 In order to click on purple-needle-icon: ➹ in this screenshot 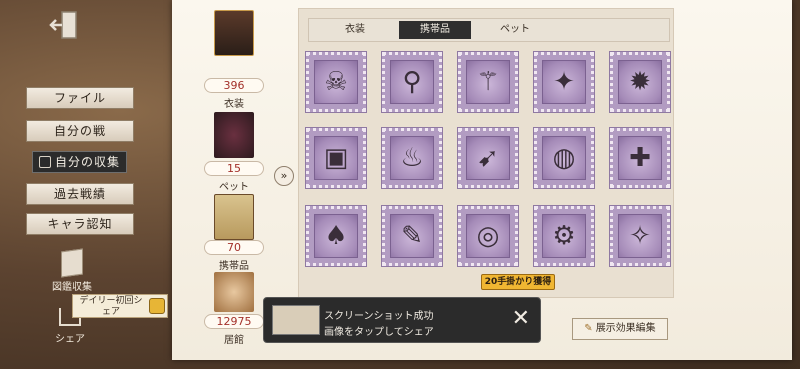, I will do `click(488, 158)`.